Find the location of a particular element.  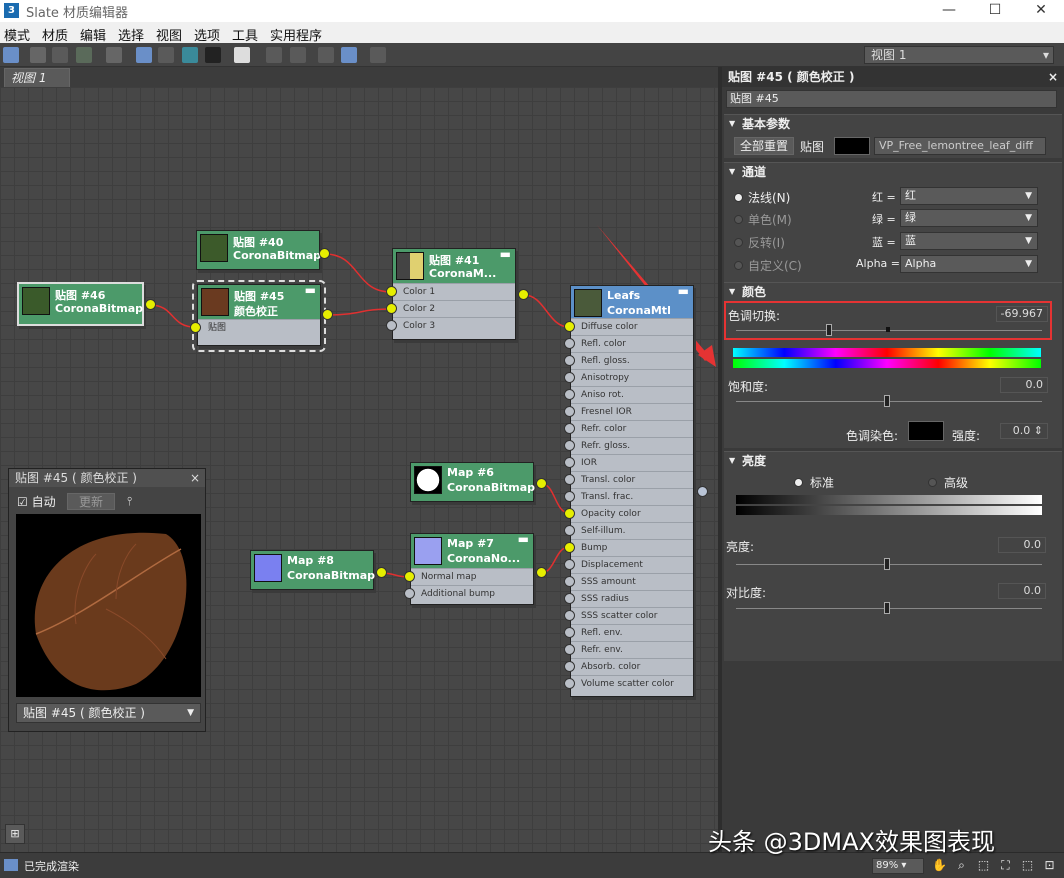

section-header: 基本参数 is located at coordinates (893, 124).